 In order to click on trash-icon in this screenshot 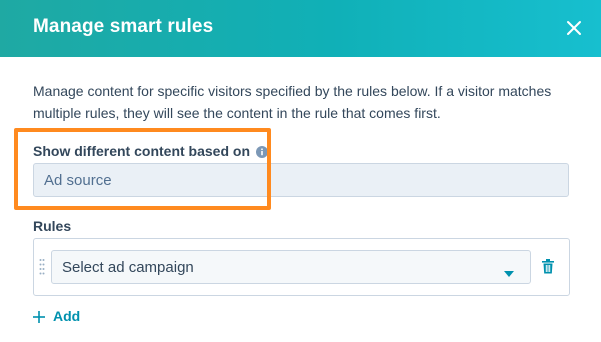, I will do `click(548, 266)`.